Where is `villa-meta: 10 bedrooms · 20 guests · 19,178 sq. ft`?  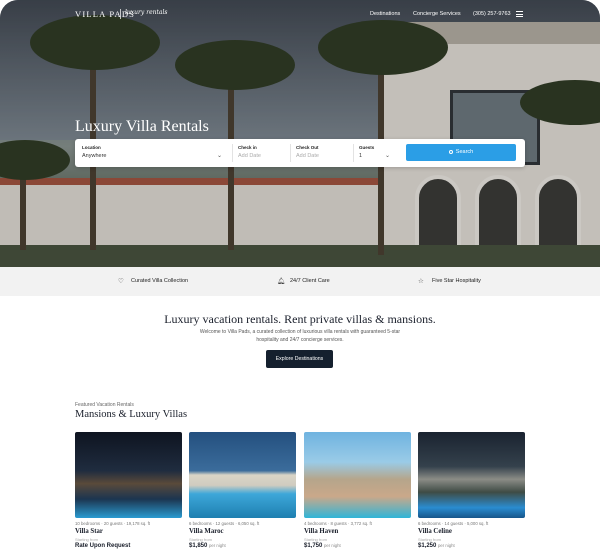
villa-meta: 10 bedrooms · 20 guests · 19,178 sq. ft is located at coordinates (113, 523).